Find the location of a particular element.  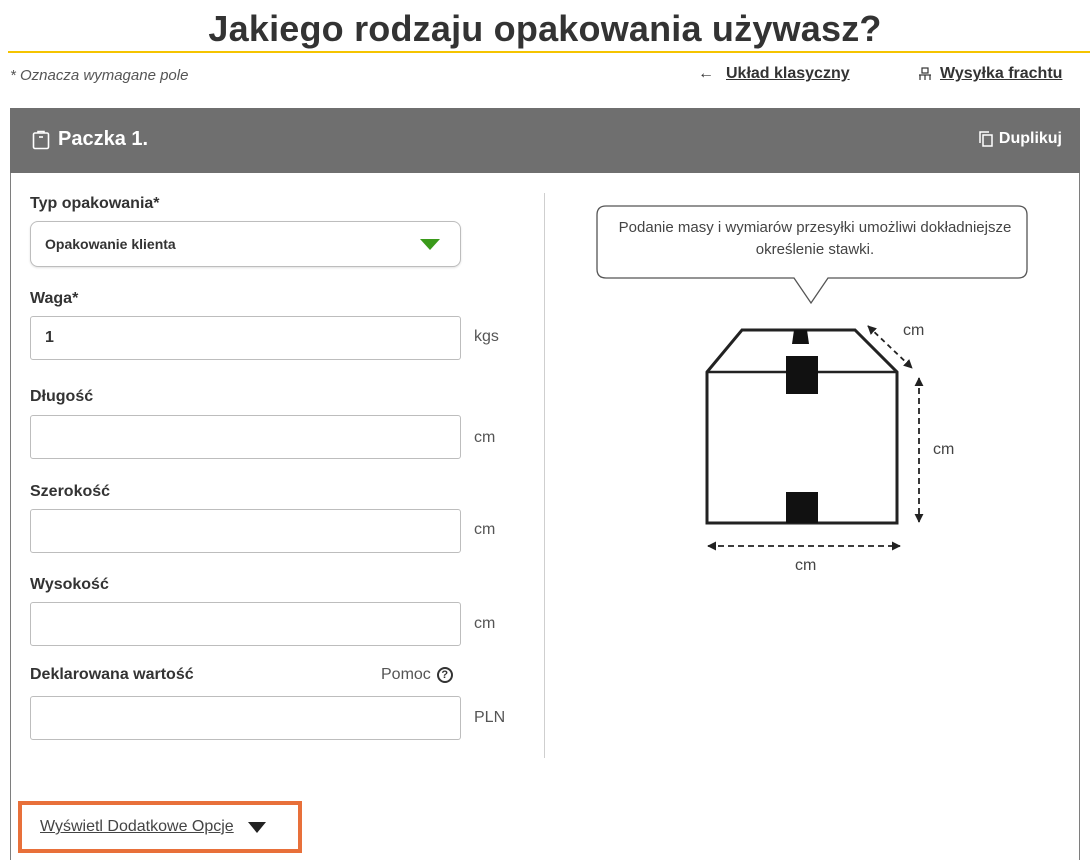

height-input is located at coordinates (245, 624).